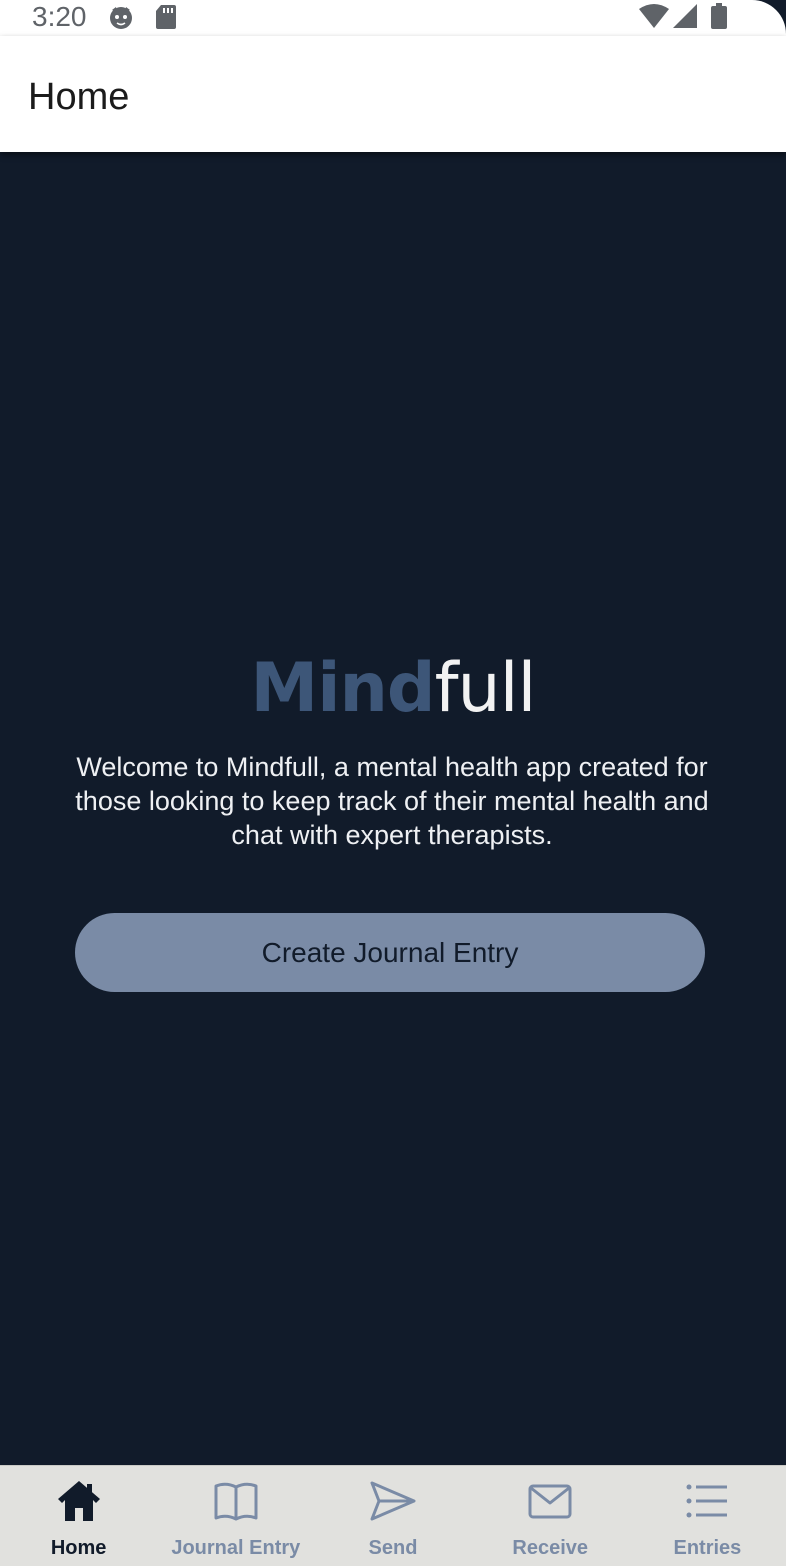 The width and height of the screenshot is (786, 1566). Describe the element at coordinates (393, 1501) in the screenshot. I see `send-icon` at that location.